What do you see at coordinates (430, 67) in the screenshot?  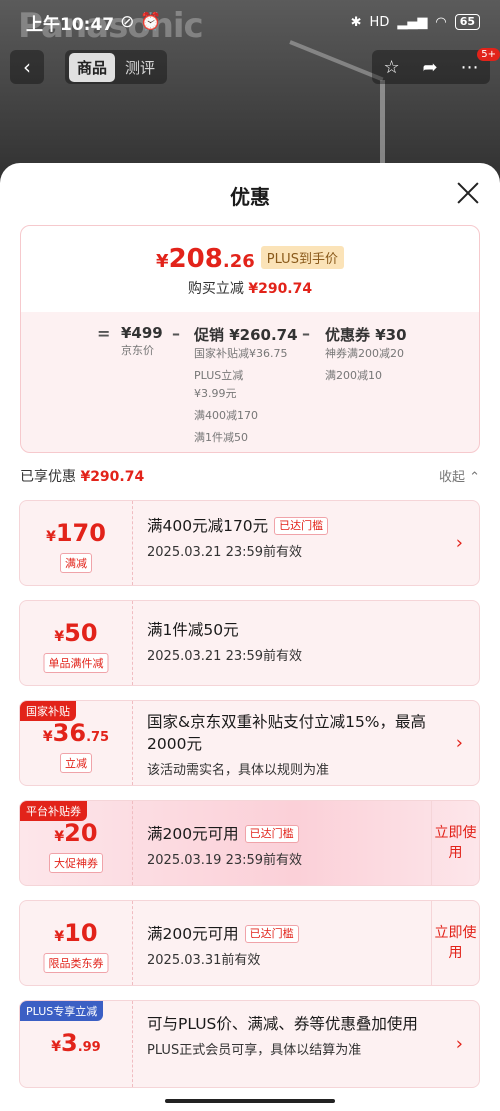 I see `share-icon: ➦` at bounding box center [430, 67].